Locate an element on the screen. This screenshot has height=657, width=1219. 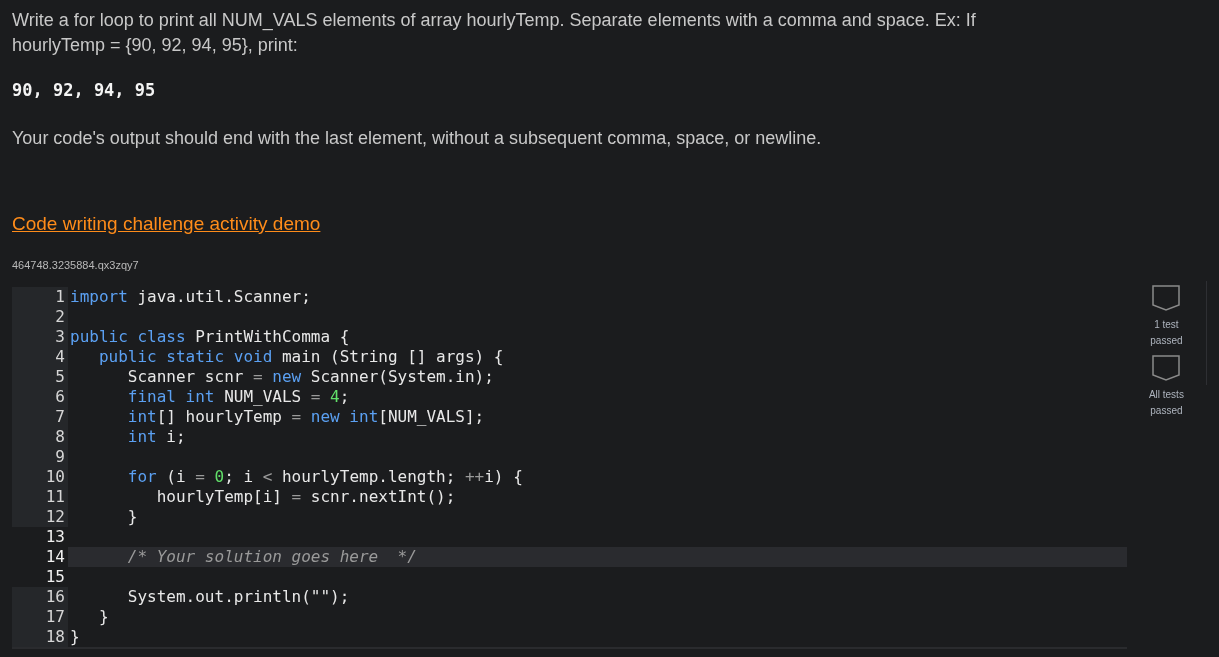
line-number: 5 is located at coordinates (40, 377).